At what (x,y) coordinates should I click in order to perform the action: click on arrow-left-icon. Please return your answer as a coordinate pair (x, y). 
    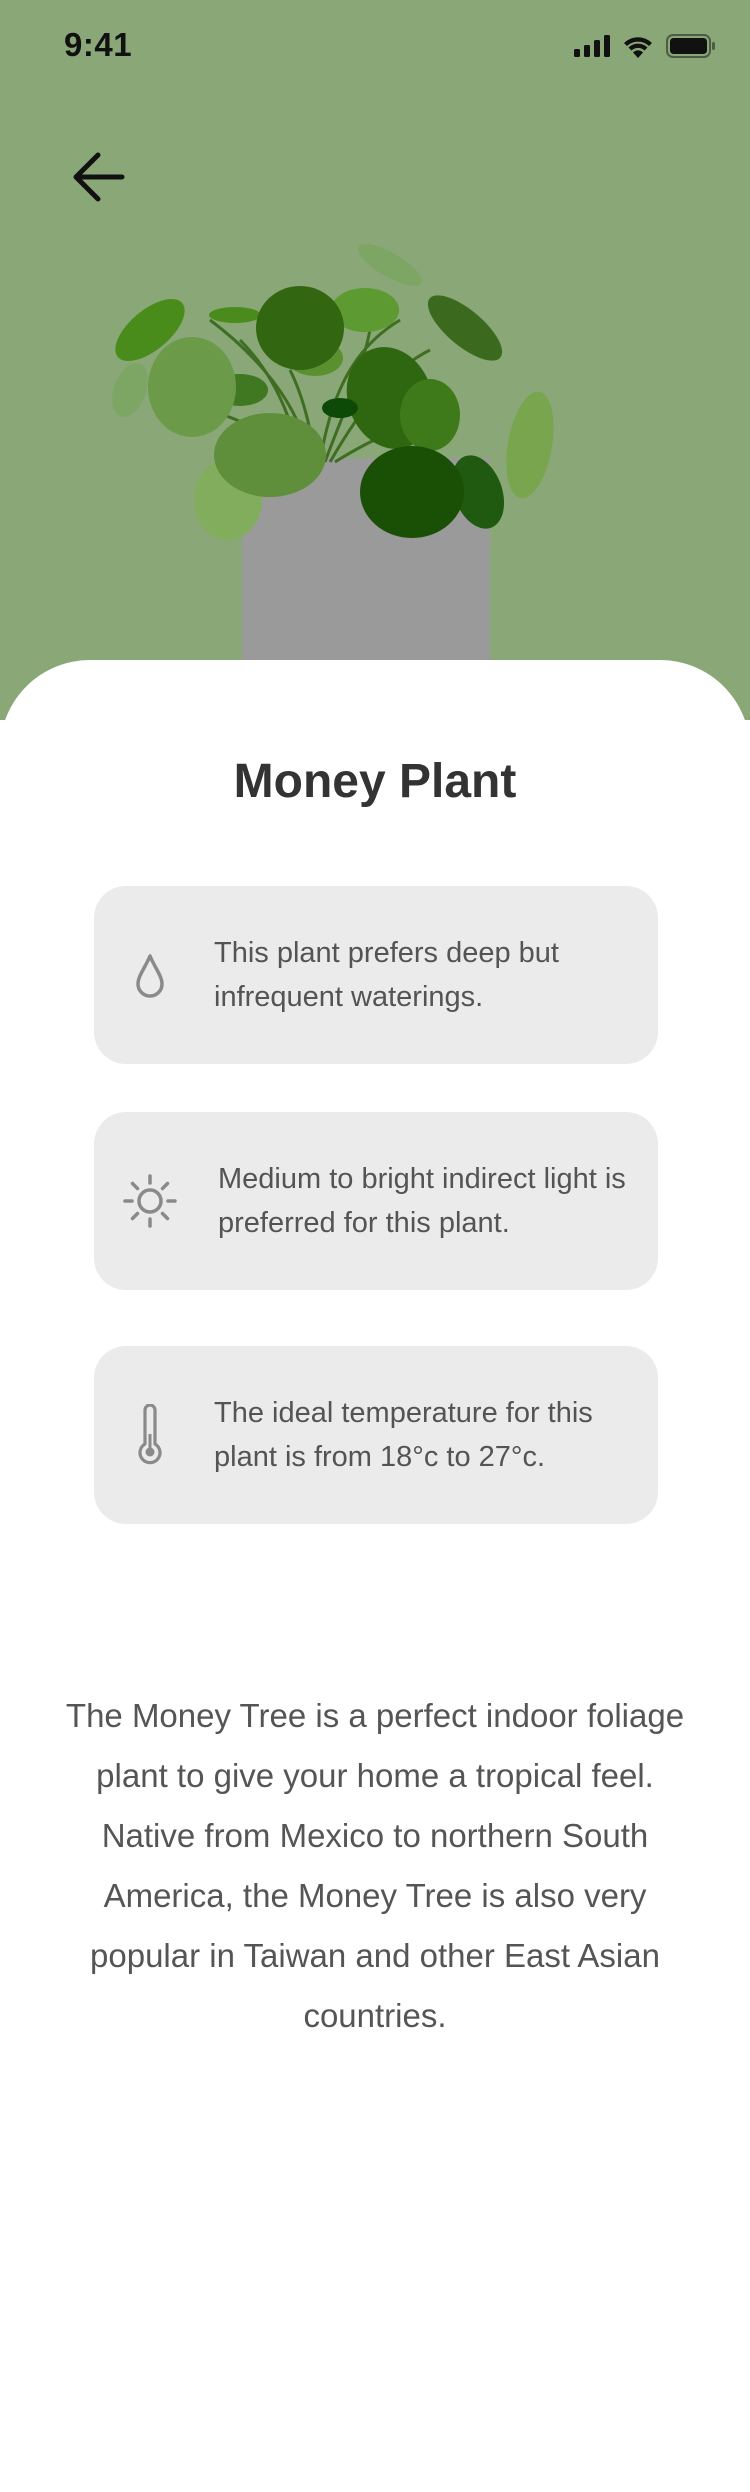
    Looking at the image, I should click on (99, 177).